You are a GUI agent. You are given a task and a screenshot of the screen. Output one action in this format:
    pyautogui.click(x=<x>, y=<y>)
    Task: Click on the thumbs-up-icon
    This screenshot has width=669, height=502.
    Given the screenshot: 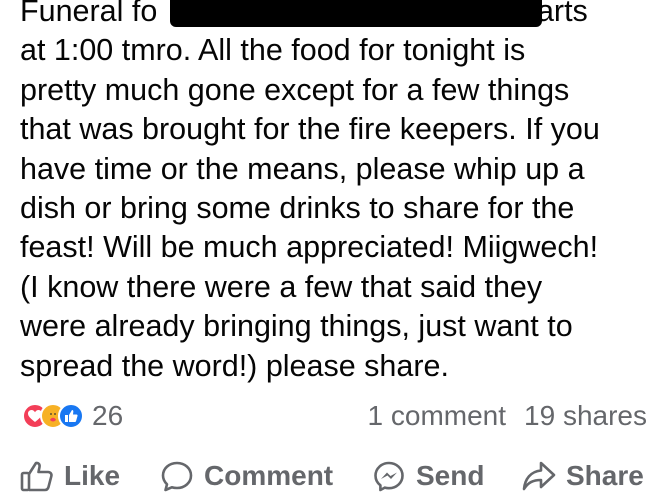 What is the action you would take?
    pyautogui.click(x=37, y=476)
    